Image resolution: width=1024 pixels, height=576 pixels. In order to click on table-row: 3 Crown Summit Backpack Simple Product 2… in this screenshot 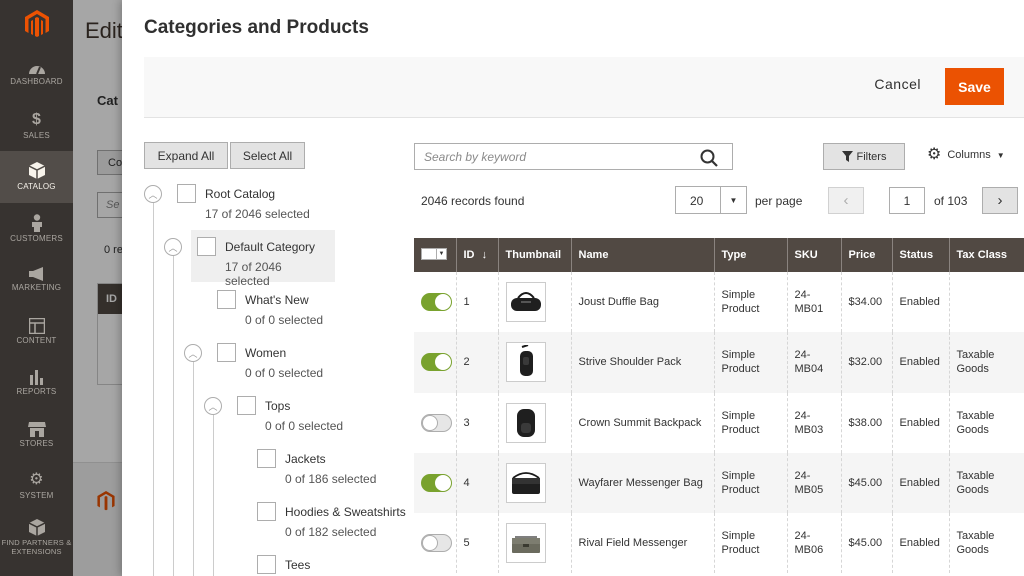, I will do `click(719, 422)`.